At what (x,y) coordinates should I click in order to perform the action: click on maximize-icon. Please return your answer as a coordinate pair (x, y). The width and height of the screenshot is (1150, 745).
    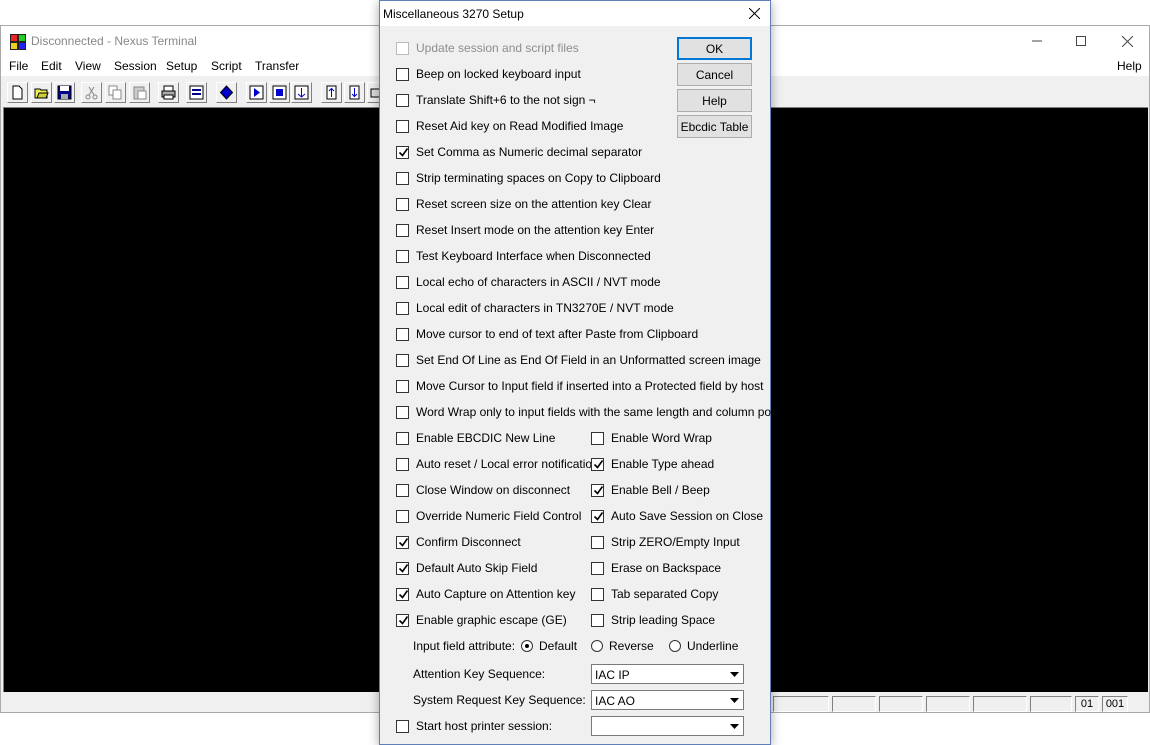
    Looking at the image, I should click on (1081, 41).